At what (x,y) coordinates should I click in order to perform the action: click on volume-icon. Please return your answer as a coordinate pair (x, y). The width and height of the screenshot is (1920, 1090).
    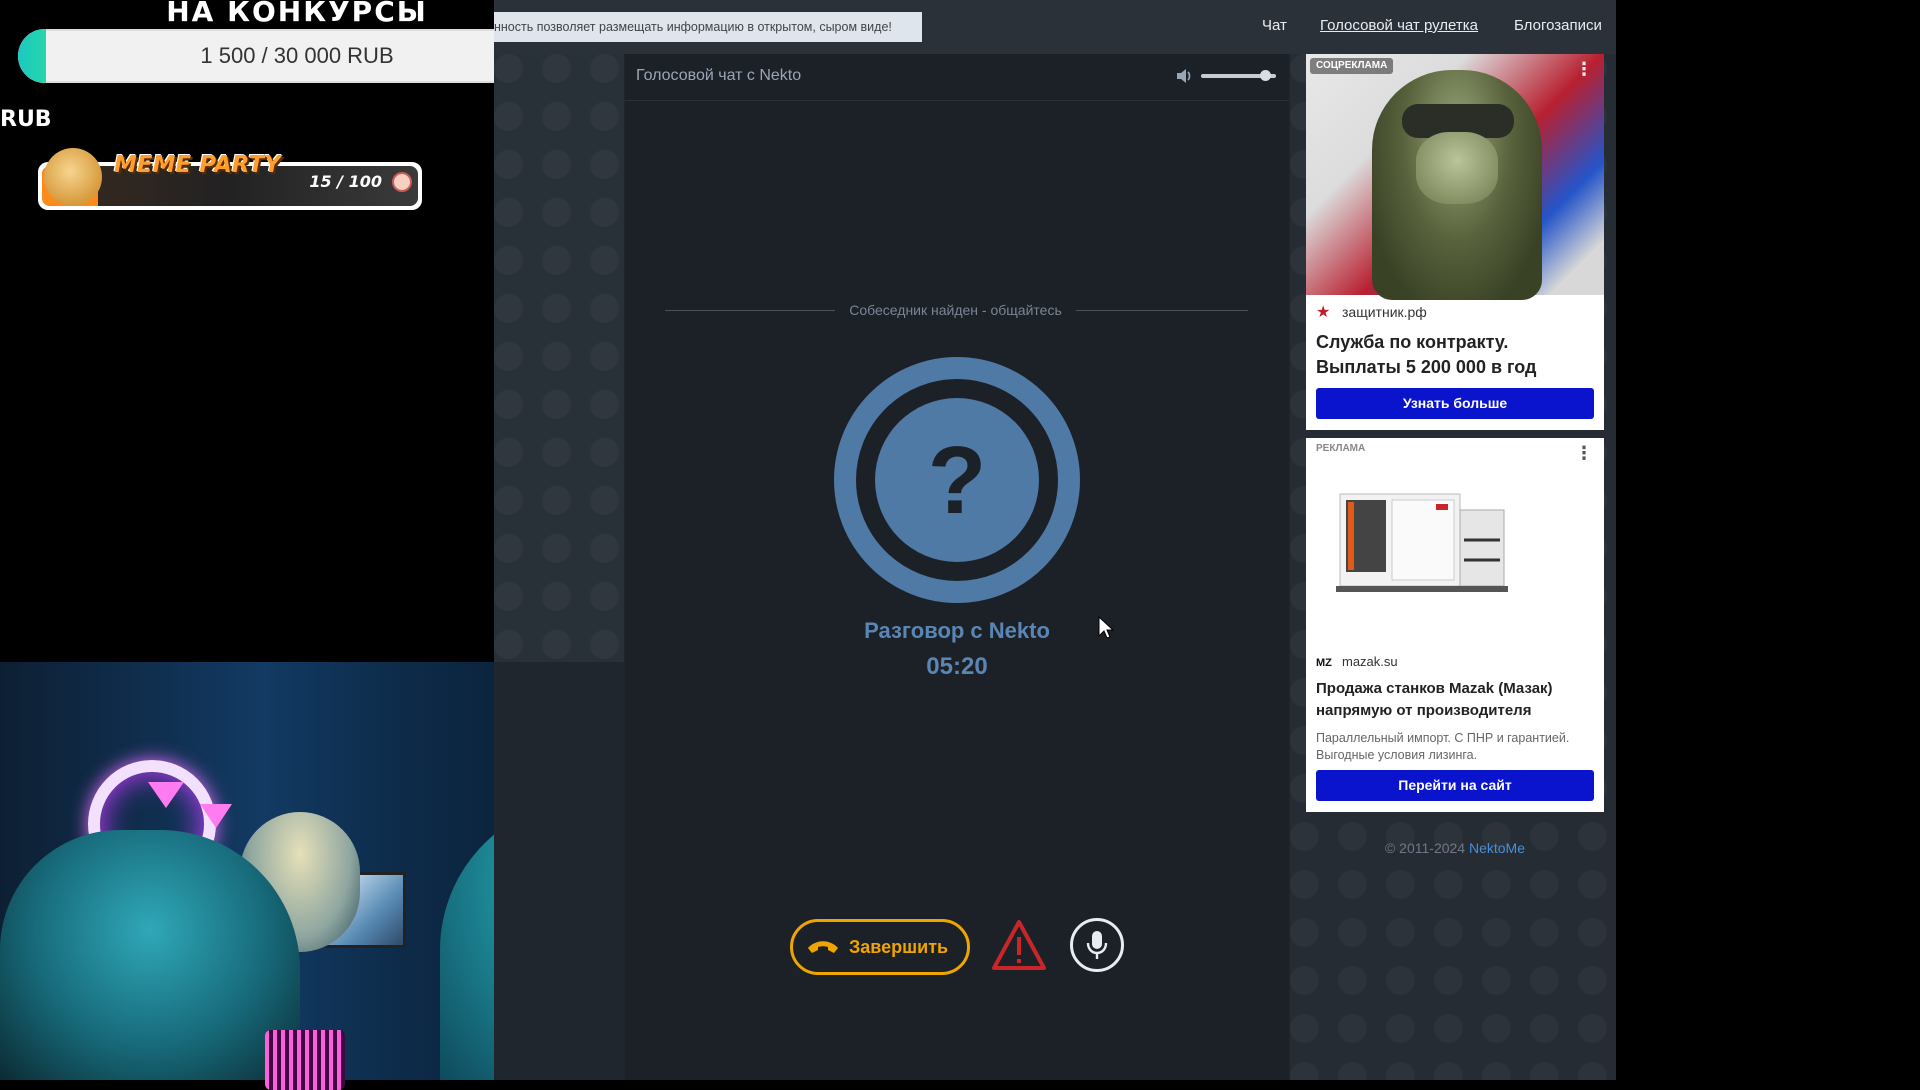
    Looking at the image, I should click on (1184, 76).